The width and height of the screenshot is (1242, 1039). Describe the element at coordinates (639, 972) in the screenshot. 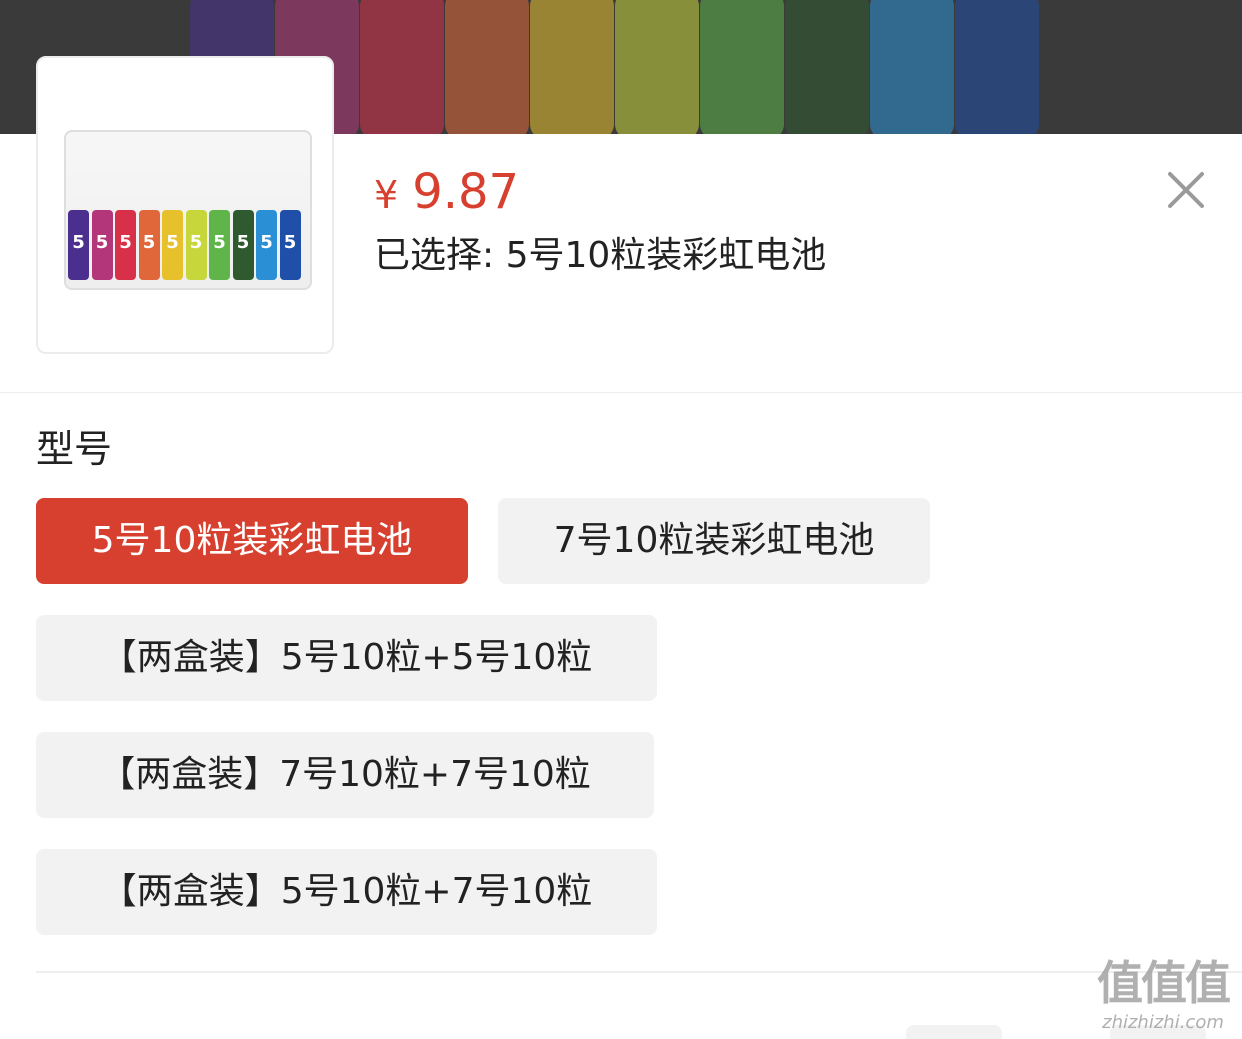

I see `section-divider` at that location.